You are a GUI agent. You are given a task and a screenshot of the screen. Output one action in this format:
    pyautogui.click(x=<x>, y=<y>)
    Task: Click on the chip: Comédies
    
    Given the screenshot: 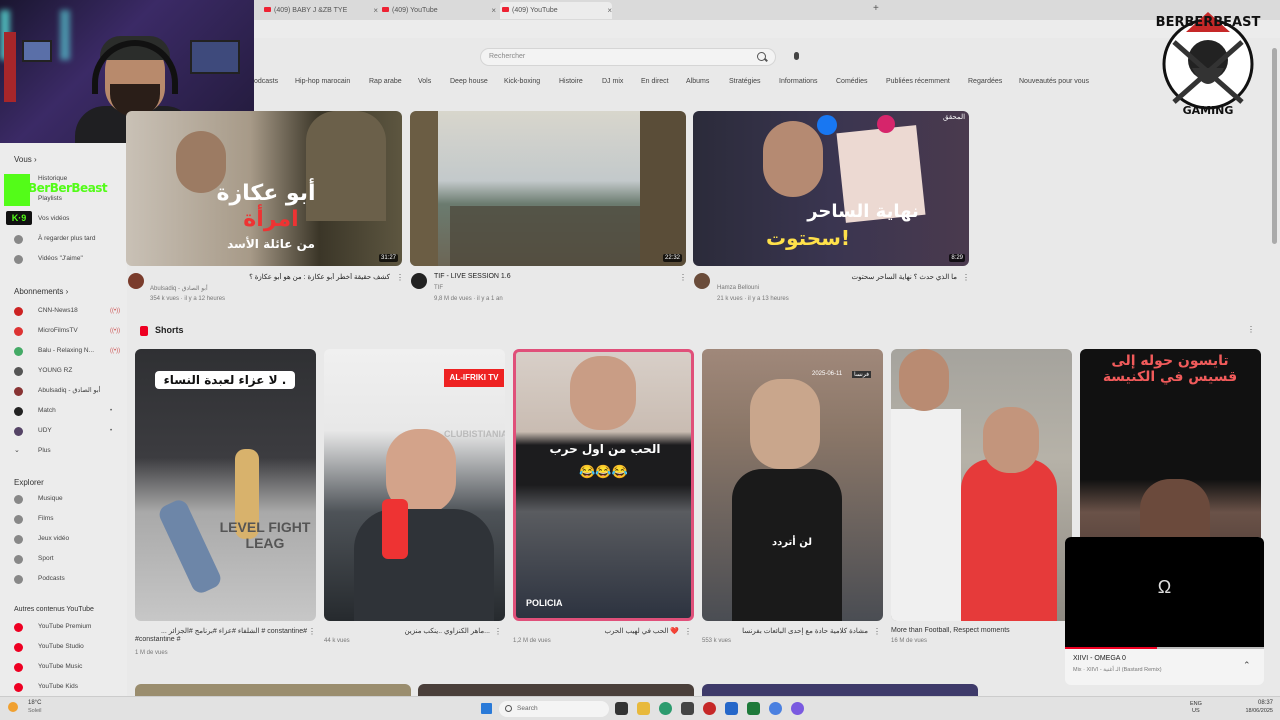 What is the action you would take?
    pyautogui.click(x=852, y=81)
    